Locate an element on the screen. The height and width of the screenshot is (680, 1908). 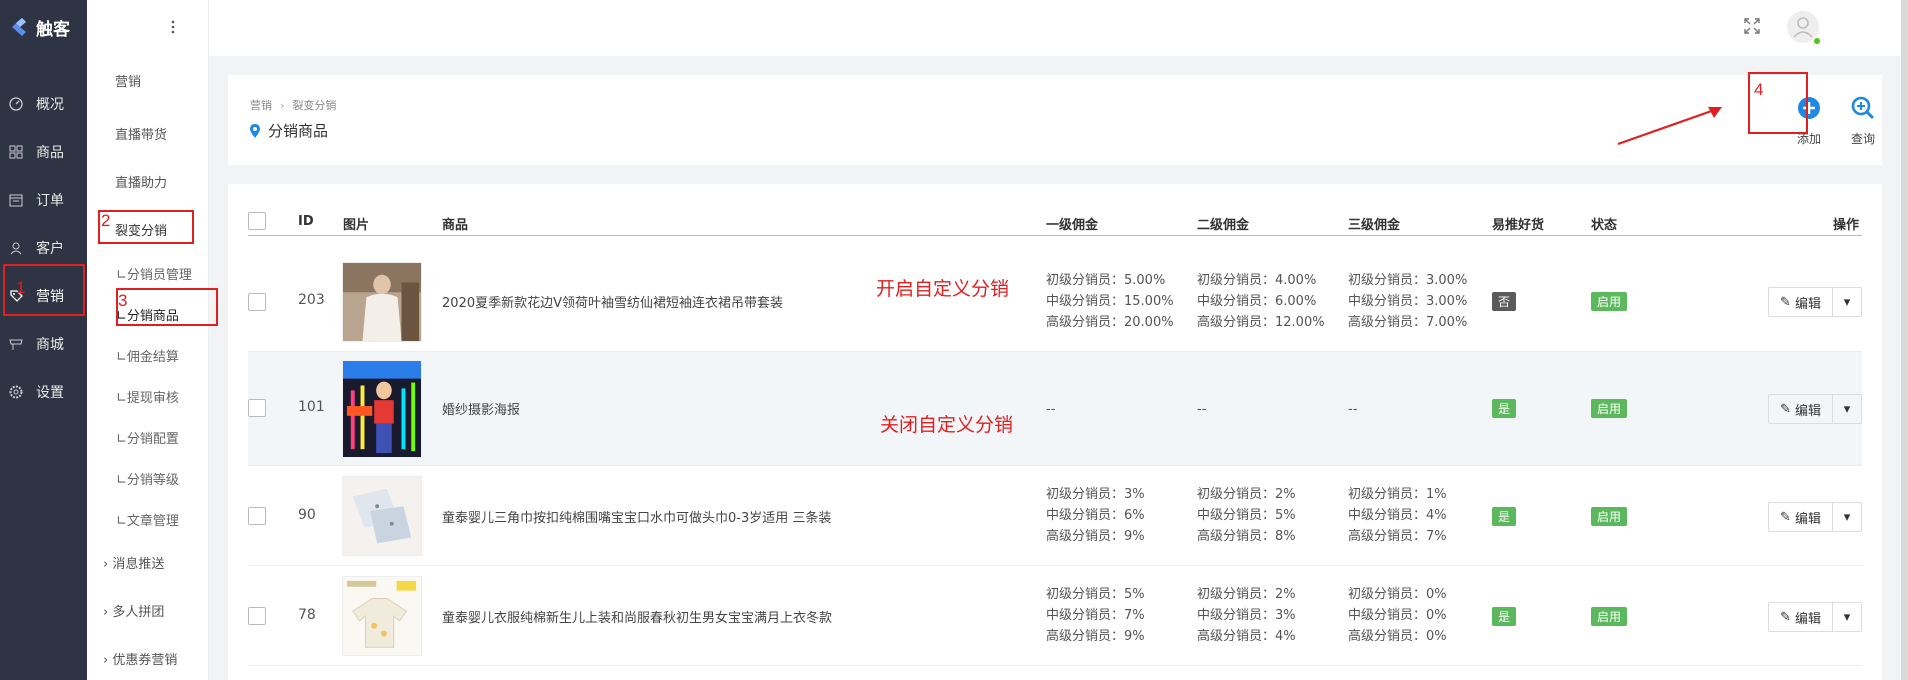
nav-item-goods: 商品 is located at coordinates (43, 152).